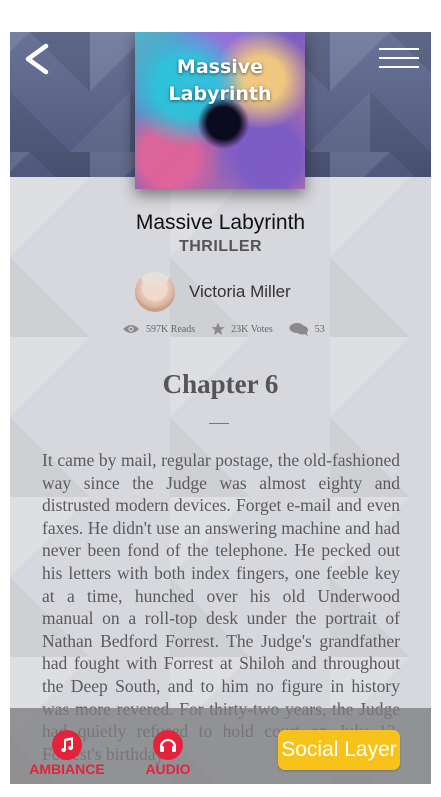  Describe the element at coordinates (220, 110) in the screenshot. I see `book-cover: Massive Labyrinth` at that location.